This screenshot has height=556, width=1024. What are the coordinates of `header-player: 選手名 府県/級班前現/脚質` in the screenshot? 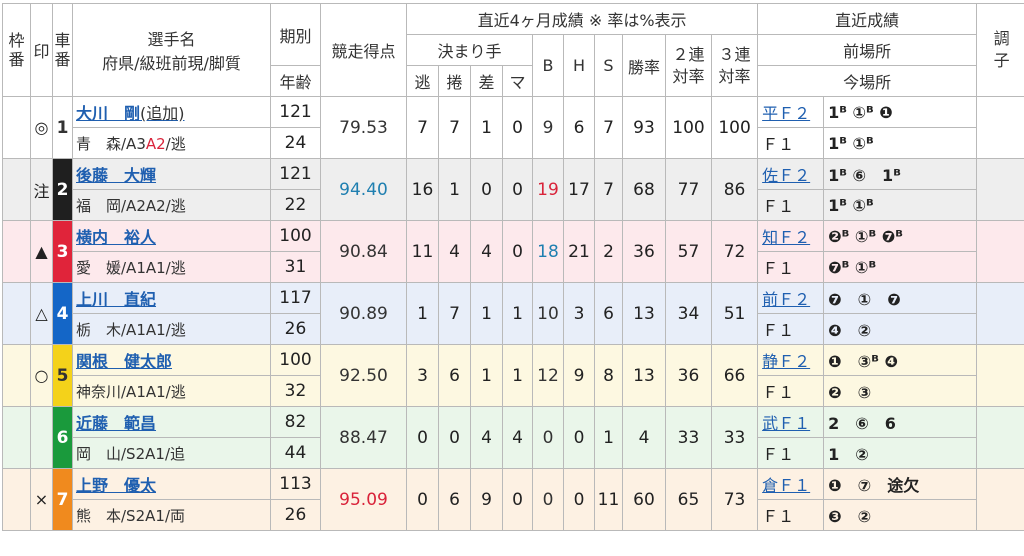 It's located at (171, 50).